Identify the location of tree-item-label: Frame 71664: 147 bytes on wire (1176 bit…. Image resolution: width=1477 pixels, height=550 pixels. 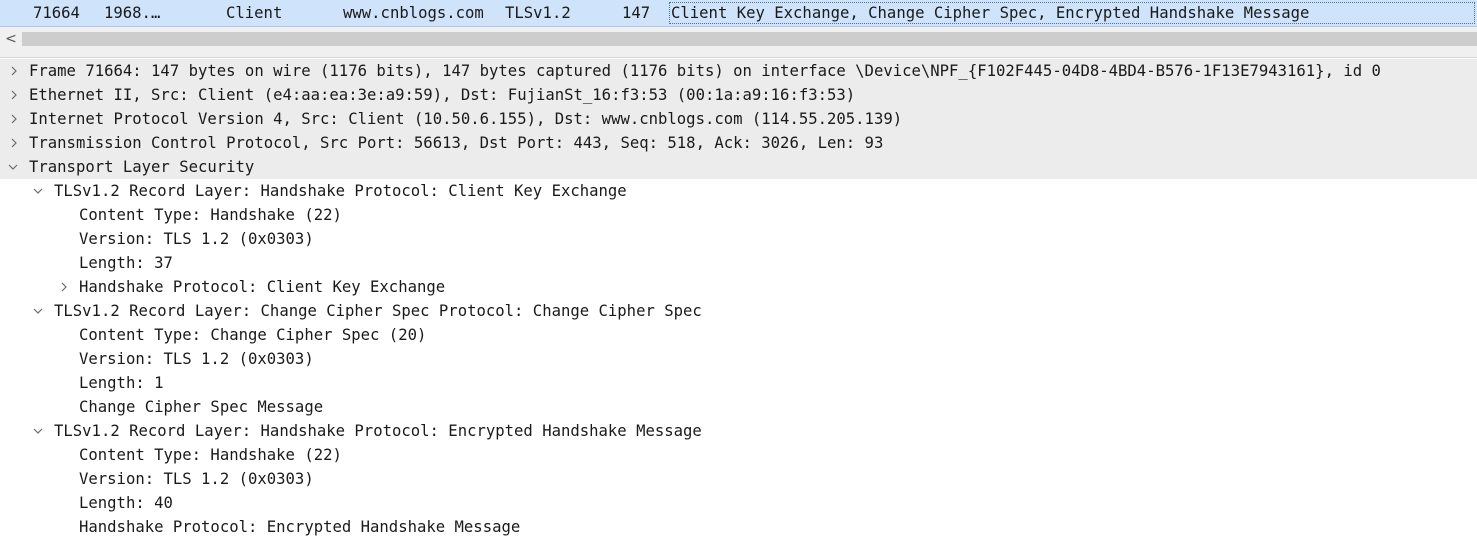
(705, 71).